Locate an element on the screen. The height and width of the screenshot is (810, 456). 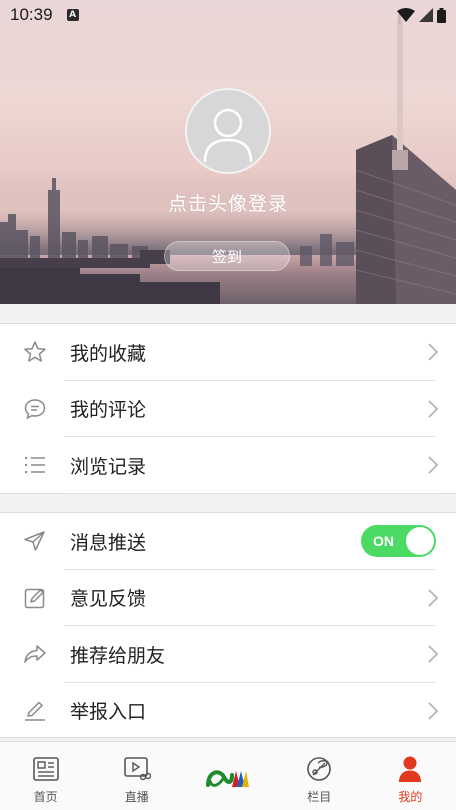
menu-label: 推荐给朋友 is located at coordinates (118, 655).